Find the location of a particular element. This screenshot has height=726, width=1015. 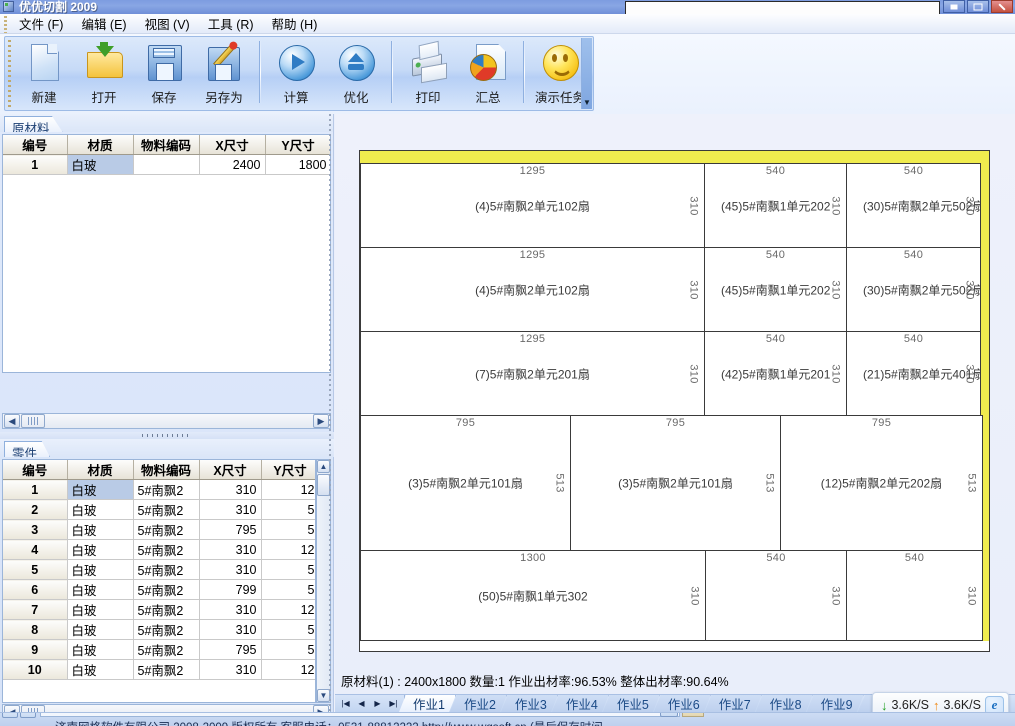

table-row: 5 白玻 5#南飘2 310 5 is located at coordinates (159, 569).